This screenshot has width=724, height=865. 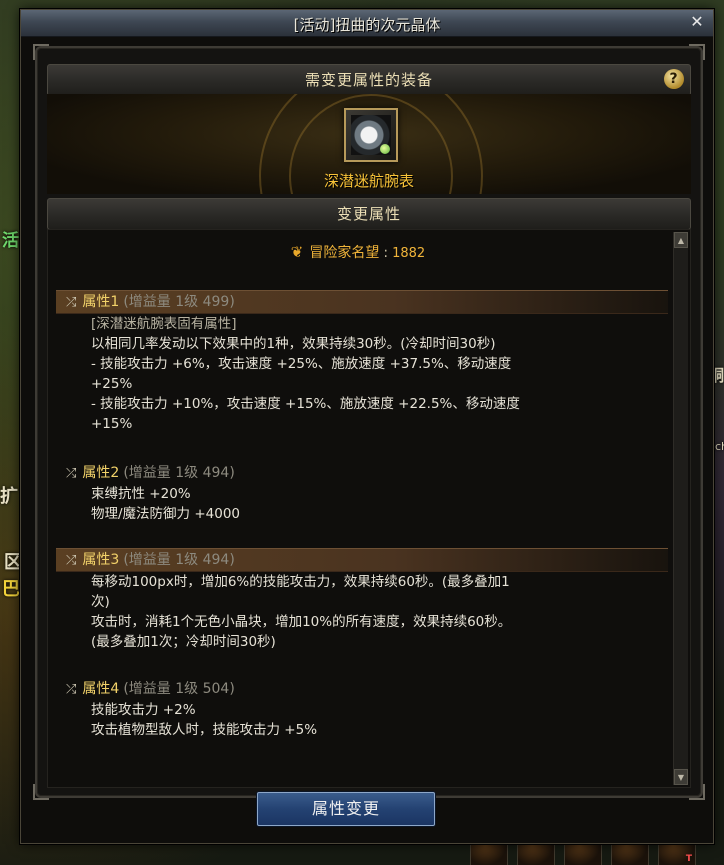 What do you see at coordinates (101, 689) in the screenshot?
I see `attribute-name: 属性4` at bounding box center [101, 689].